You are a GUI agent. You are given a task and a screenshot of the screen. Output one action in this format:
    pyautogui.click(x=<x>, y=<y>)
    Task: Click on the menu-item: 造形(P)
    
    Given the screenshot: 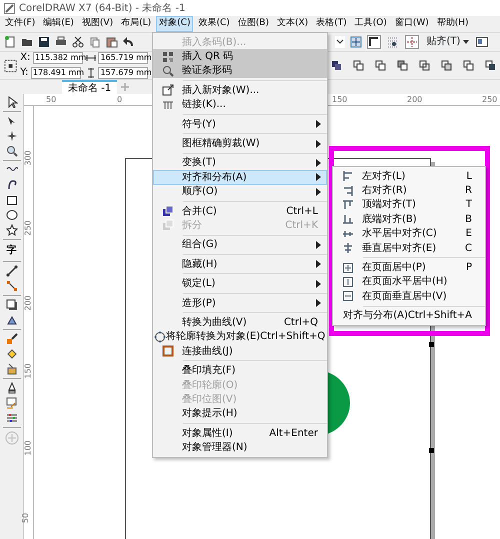 What is the action you would take?
    pyautogui.click(x=240, y=303)
    